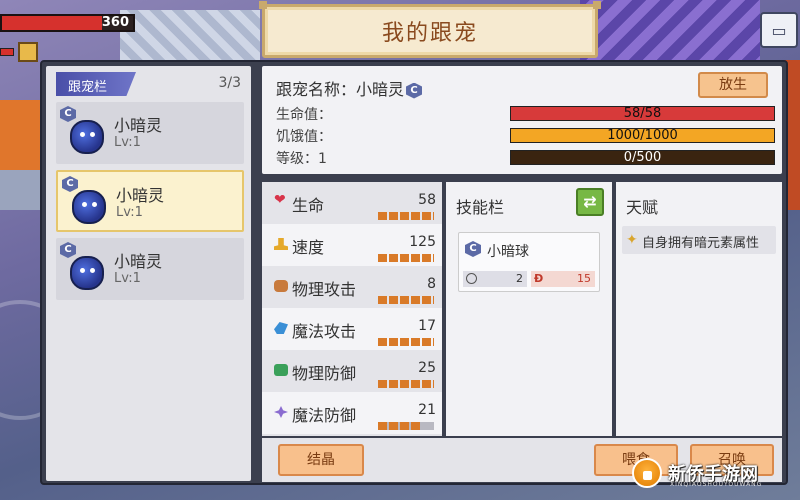 The image size is (800, 500). Describe the element at coordinates (148, 84) in the screenshot. I see `pet-list-header: 跟宠栏 3/3` at that location.